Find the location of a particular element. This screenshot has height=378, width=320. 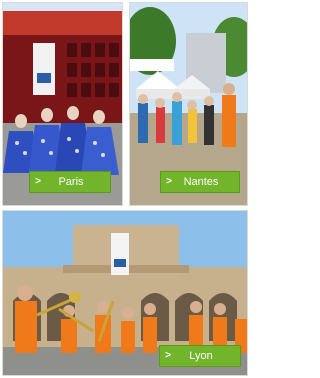

city-label-lyon: Lyon is located at coordinates (201, 356).